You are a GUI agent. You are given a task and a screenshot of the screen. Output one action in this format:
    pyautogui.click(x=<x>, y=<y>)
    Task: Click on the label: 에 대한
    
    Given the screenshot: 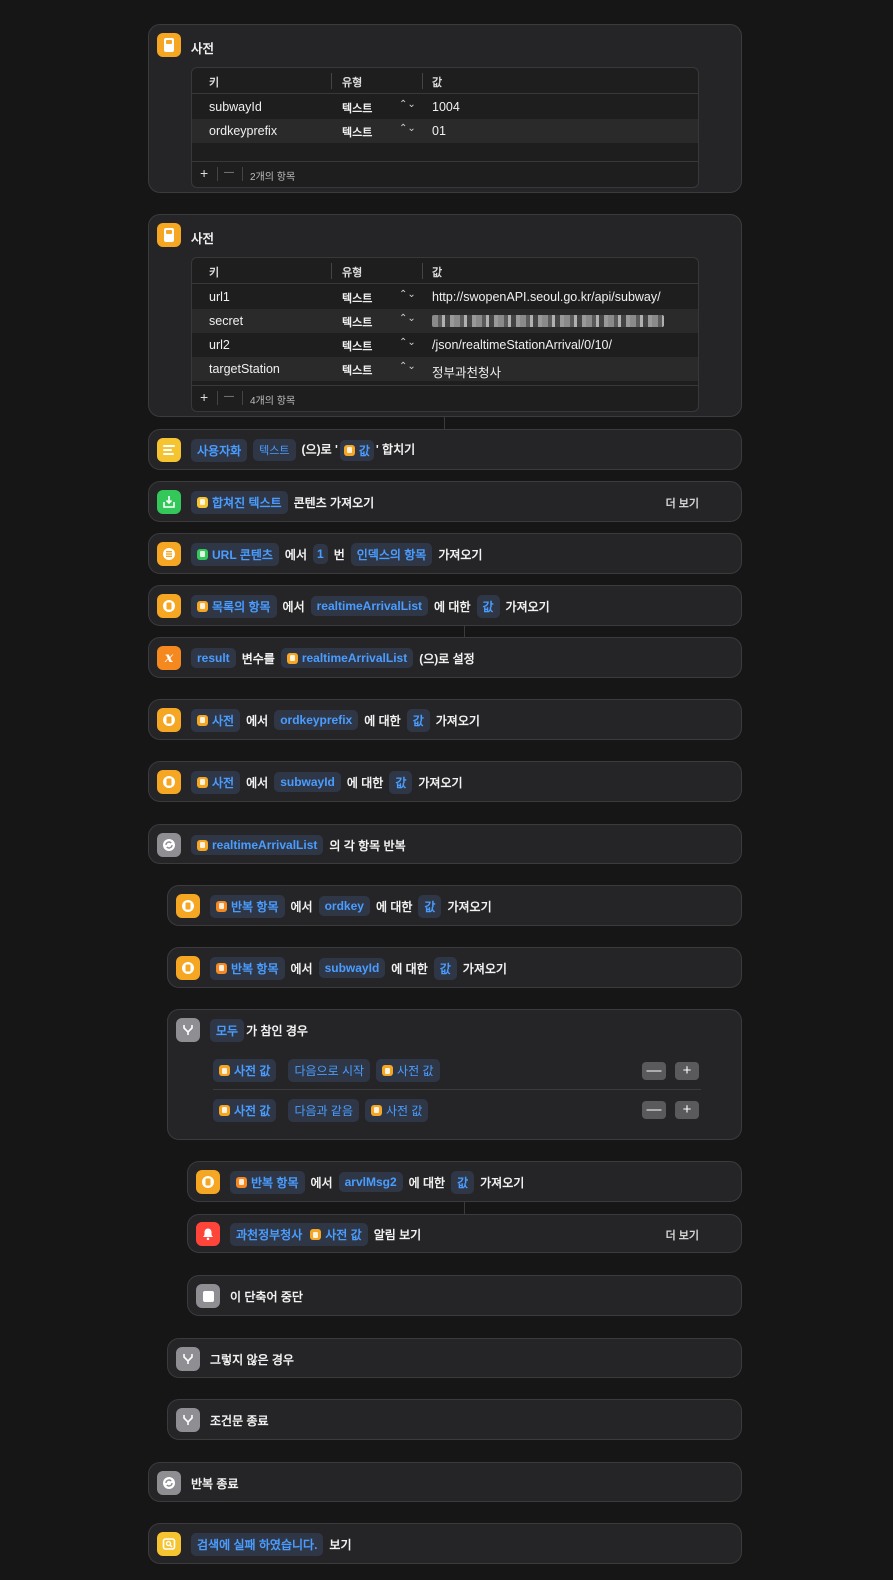 What is the action you would take?
    pyautogui.click(x=427, y=1182)
    